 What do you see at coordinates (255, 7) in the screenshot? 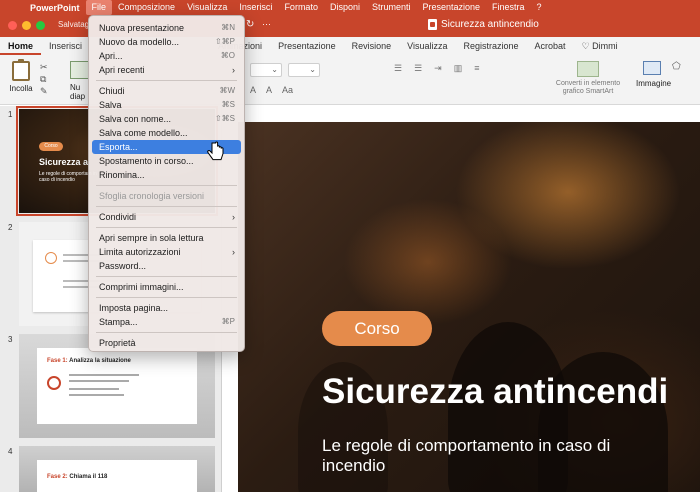
I see `menu-inserisci: Inserisci` at bounding box center [255, 7].